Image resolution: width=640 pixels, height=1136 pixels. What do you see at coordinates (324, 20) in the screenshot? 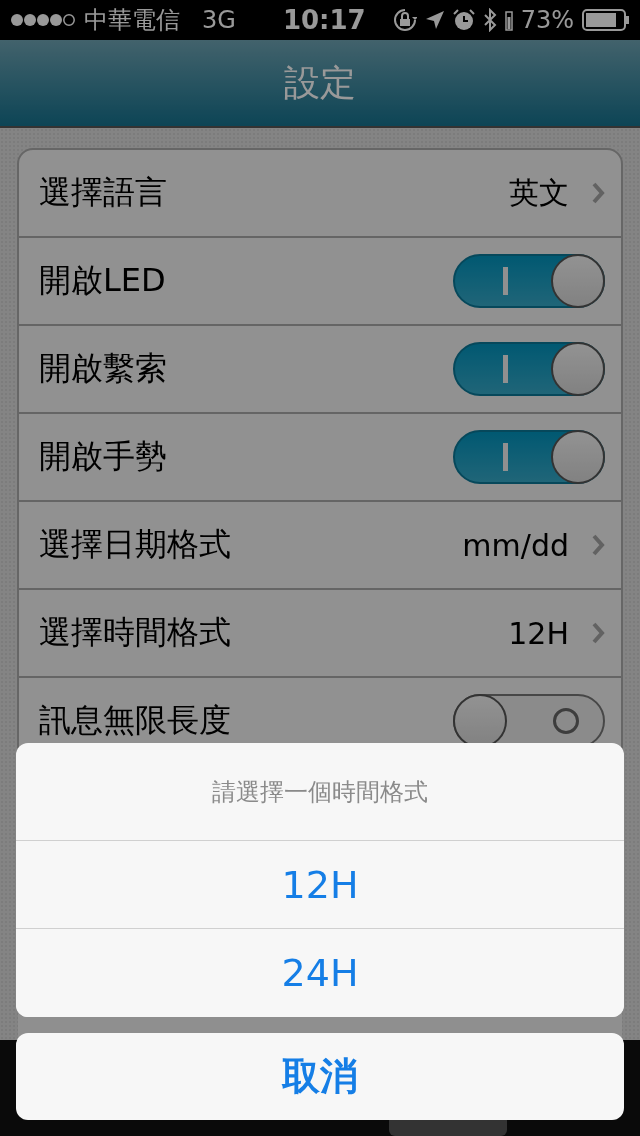
I see `clock-time: 10:17` at bounding box center [324, 20].